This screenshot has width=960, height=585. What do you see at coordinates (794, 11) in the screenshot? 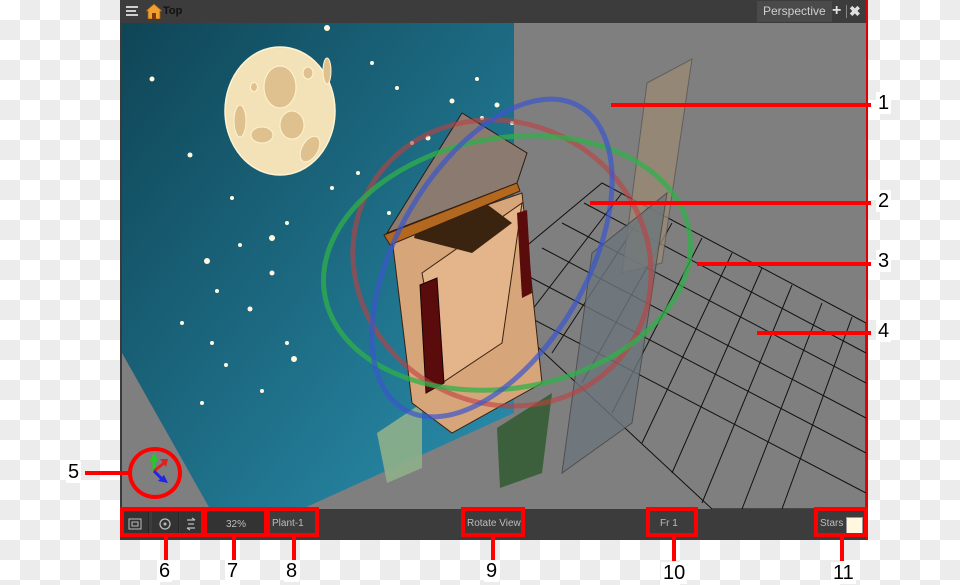
I see `perspective-tab: Perspective` at bounding box center [794, 11].